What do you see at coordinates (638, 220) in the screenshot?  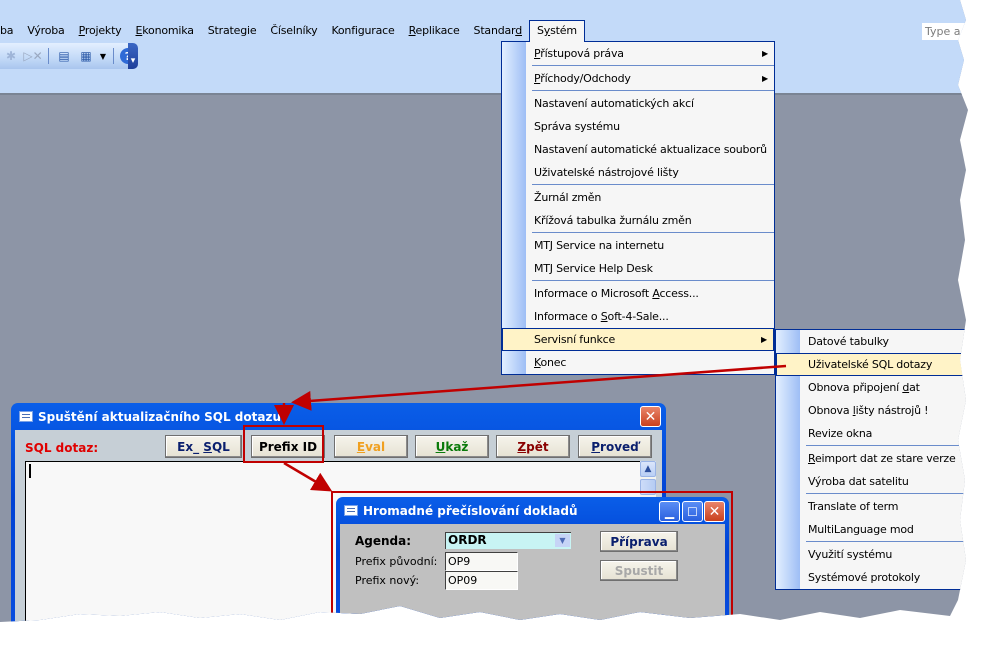 I see `menu-item: Křížová tabulka žurnálu změn` at bounding box center [638, 220].